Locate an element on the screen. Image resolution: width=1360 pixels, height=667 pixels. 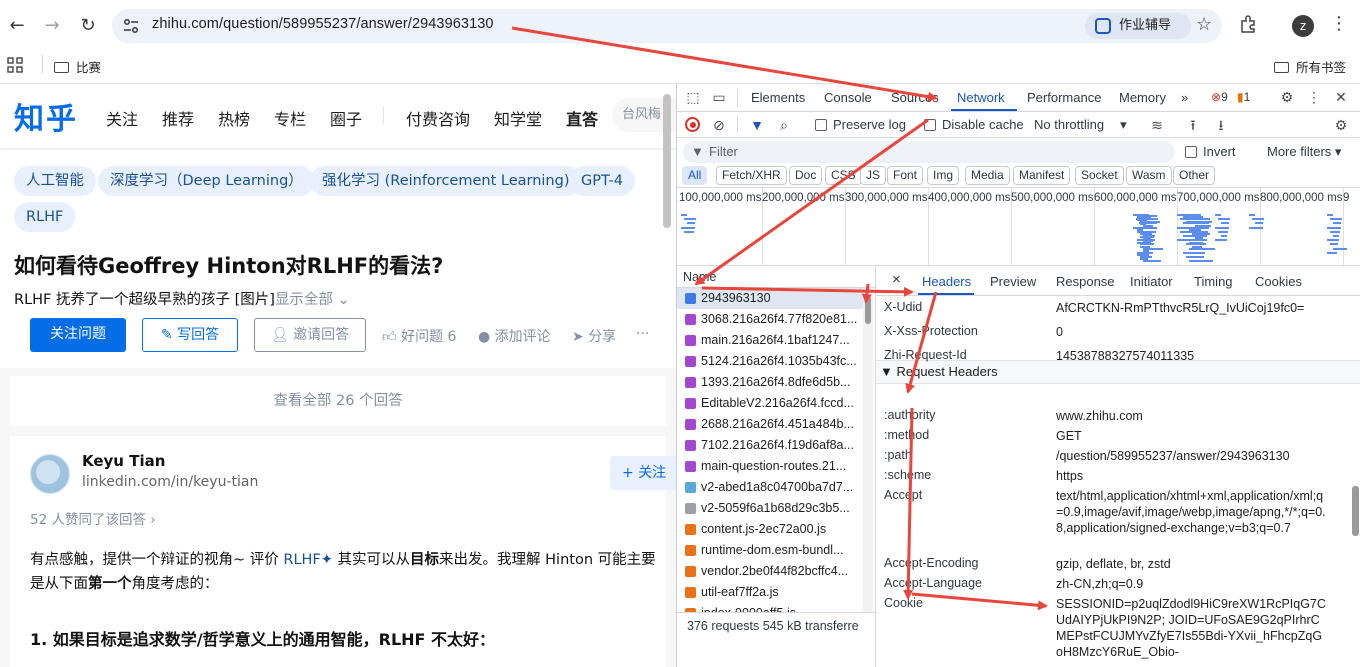
tab-preview: Preview is located at coordinates (1013, 281).